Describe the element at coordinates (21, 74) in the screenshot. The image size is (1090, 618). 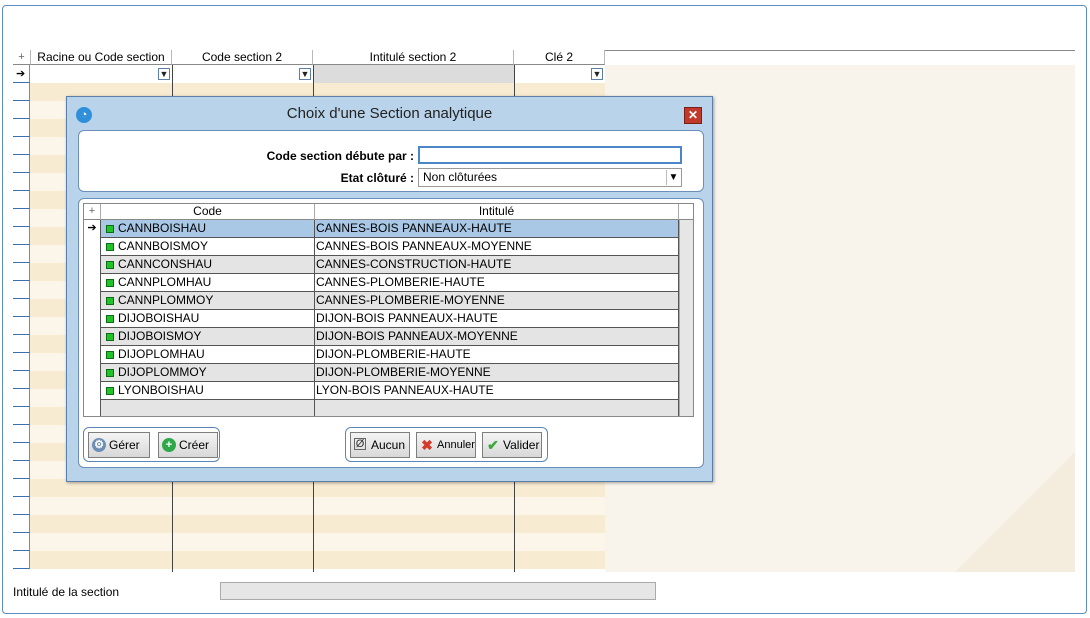
I see `row-pointer-icon: ➔` at that location.